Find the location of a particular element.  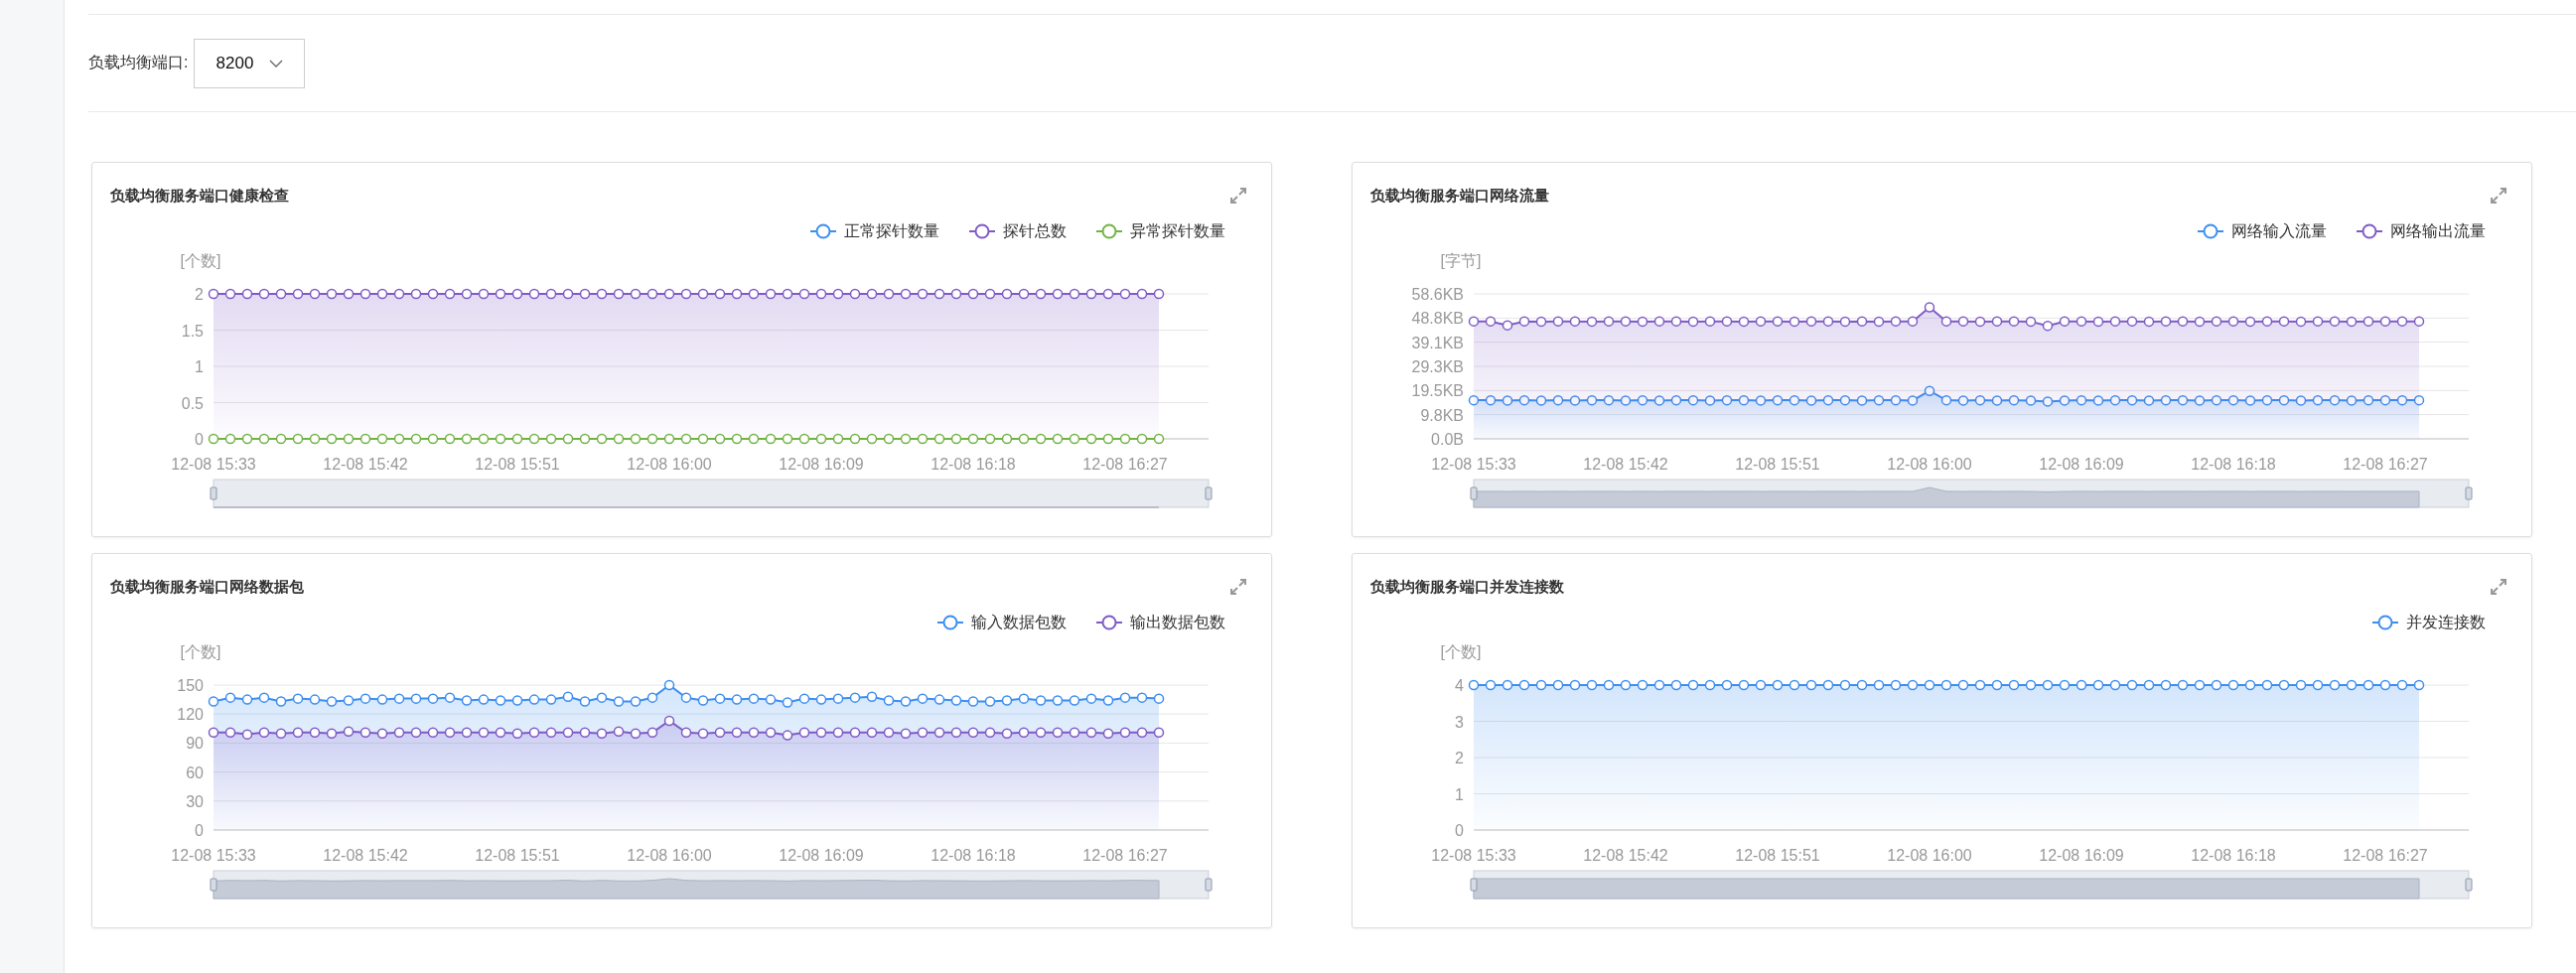

axis-label: 60 is located at coordinates (195, 772).